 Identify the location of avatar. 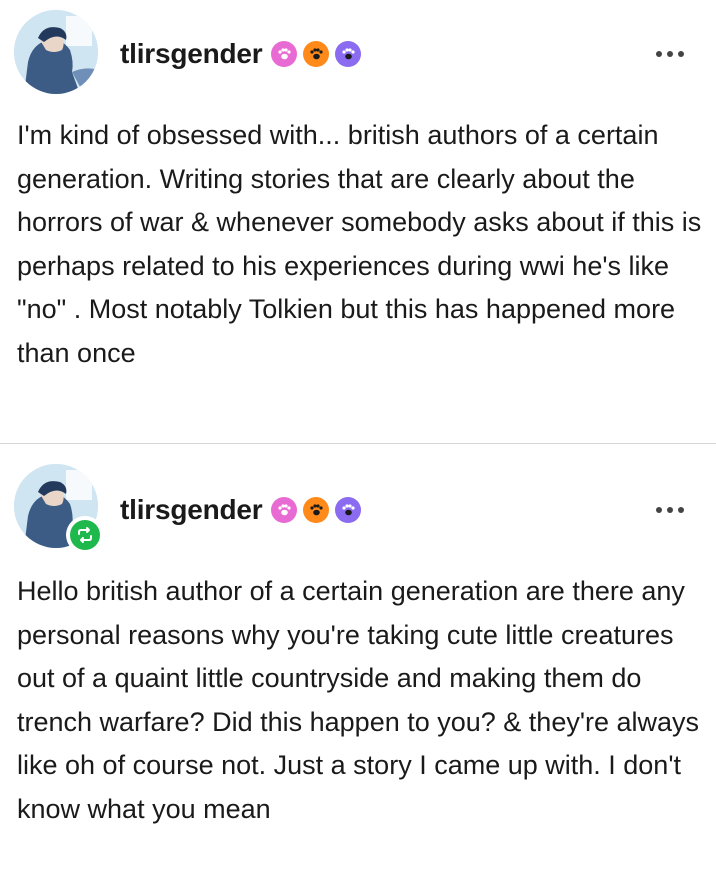
(56, 52).